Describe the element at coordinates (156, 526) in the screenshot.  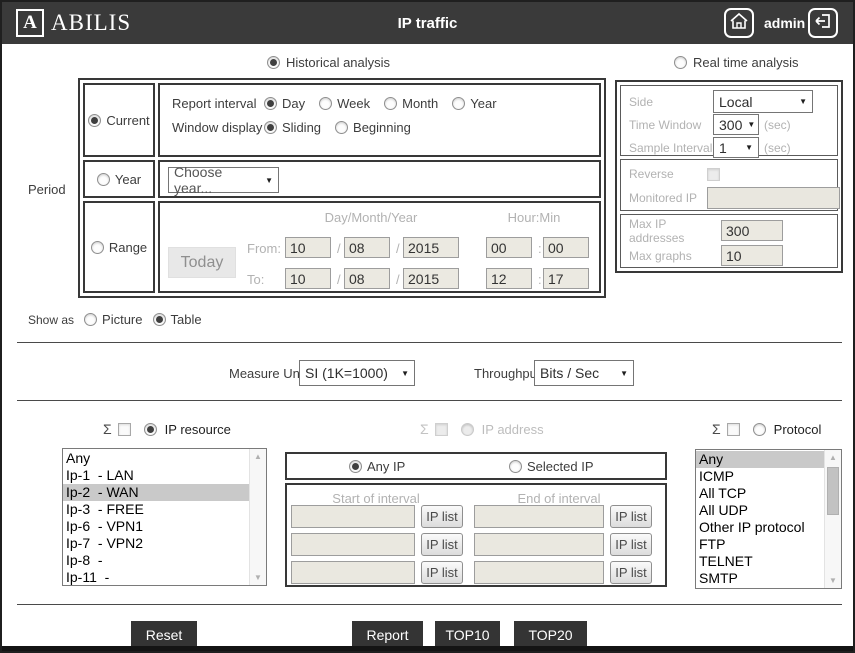
I see `list-item: Ip-6 - VPN1` at that location.